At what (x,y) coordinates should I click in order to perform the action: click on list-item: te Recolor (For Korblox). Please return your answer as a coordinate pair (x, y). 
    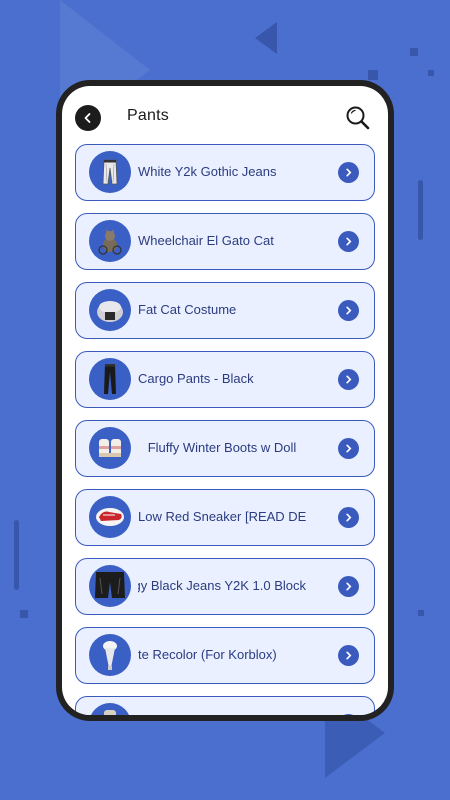
    Looking at the image, I should click on (225, 655).